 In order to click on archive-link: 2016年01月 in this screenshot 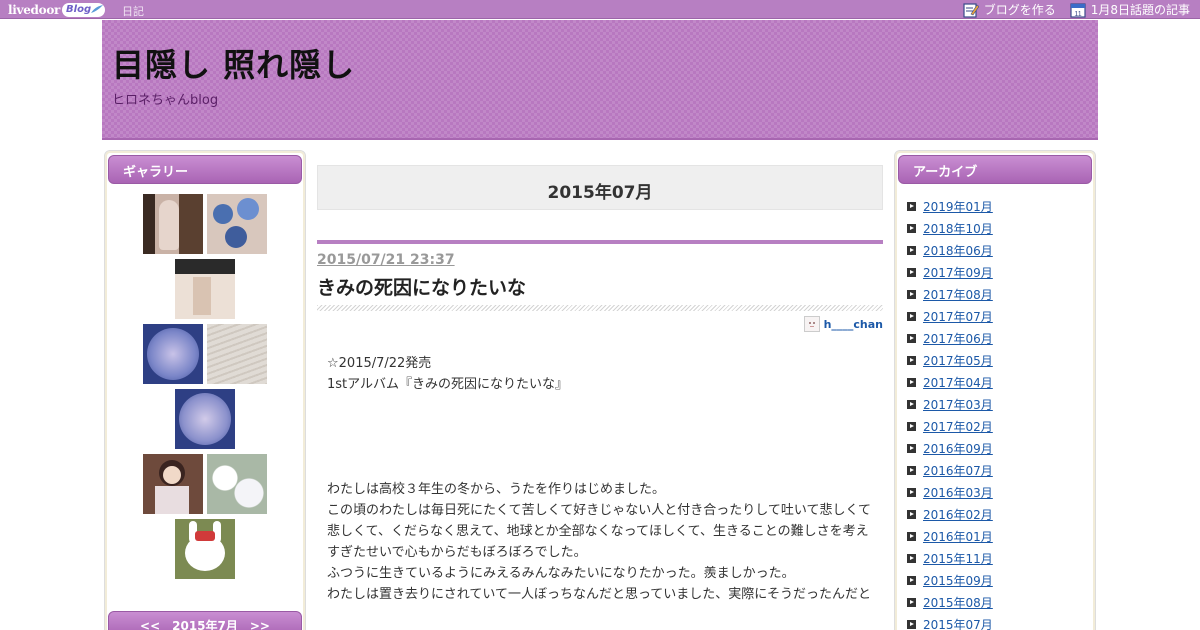, I will do `click(958, 536)`.